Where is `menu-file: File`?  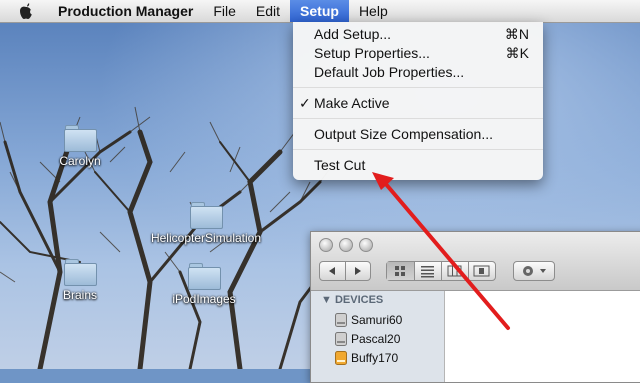
menu-file: File is located at coordinates (224, 11).